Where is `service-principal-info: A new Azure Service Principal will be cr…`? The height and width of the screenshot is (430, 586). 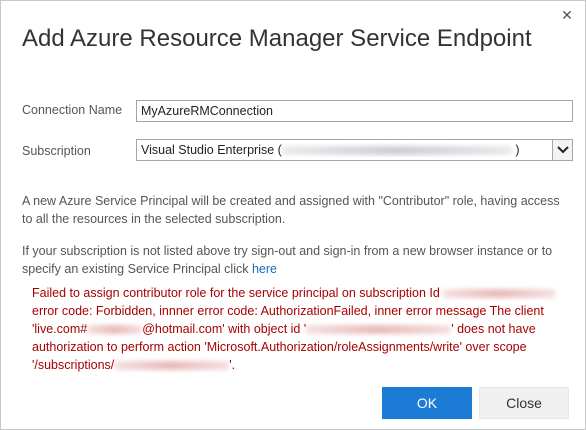
service-principal-info: A new Azure Service Principal will be cr… is located at coordinates (291, 210).